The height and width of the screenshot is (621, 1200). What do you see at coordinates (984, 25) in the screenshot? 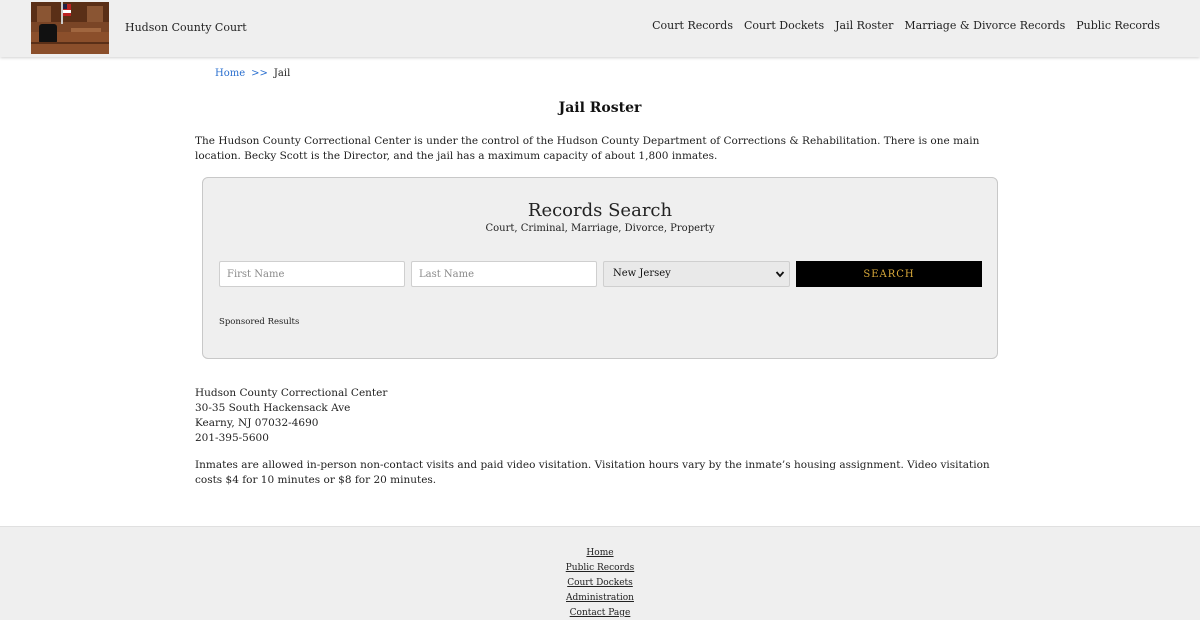
I see `nav-marriage-divorce-records: Marriage & Divorce Records` at bounding box center [984, 25].